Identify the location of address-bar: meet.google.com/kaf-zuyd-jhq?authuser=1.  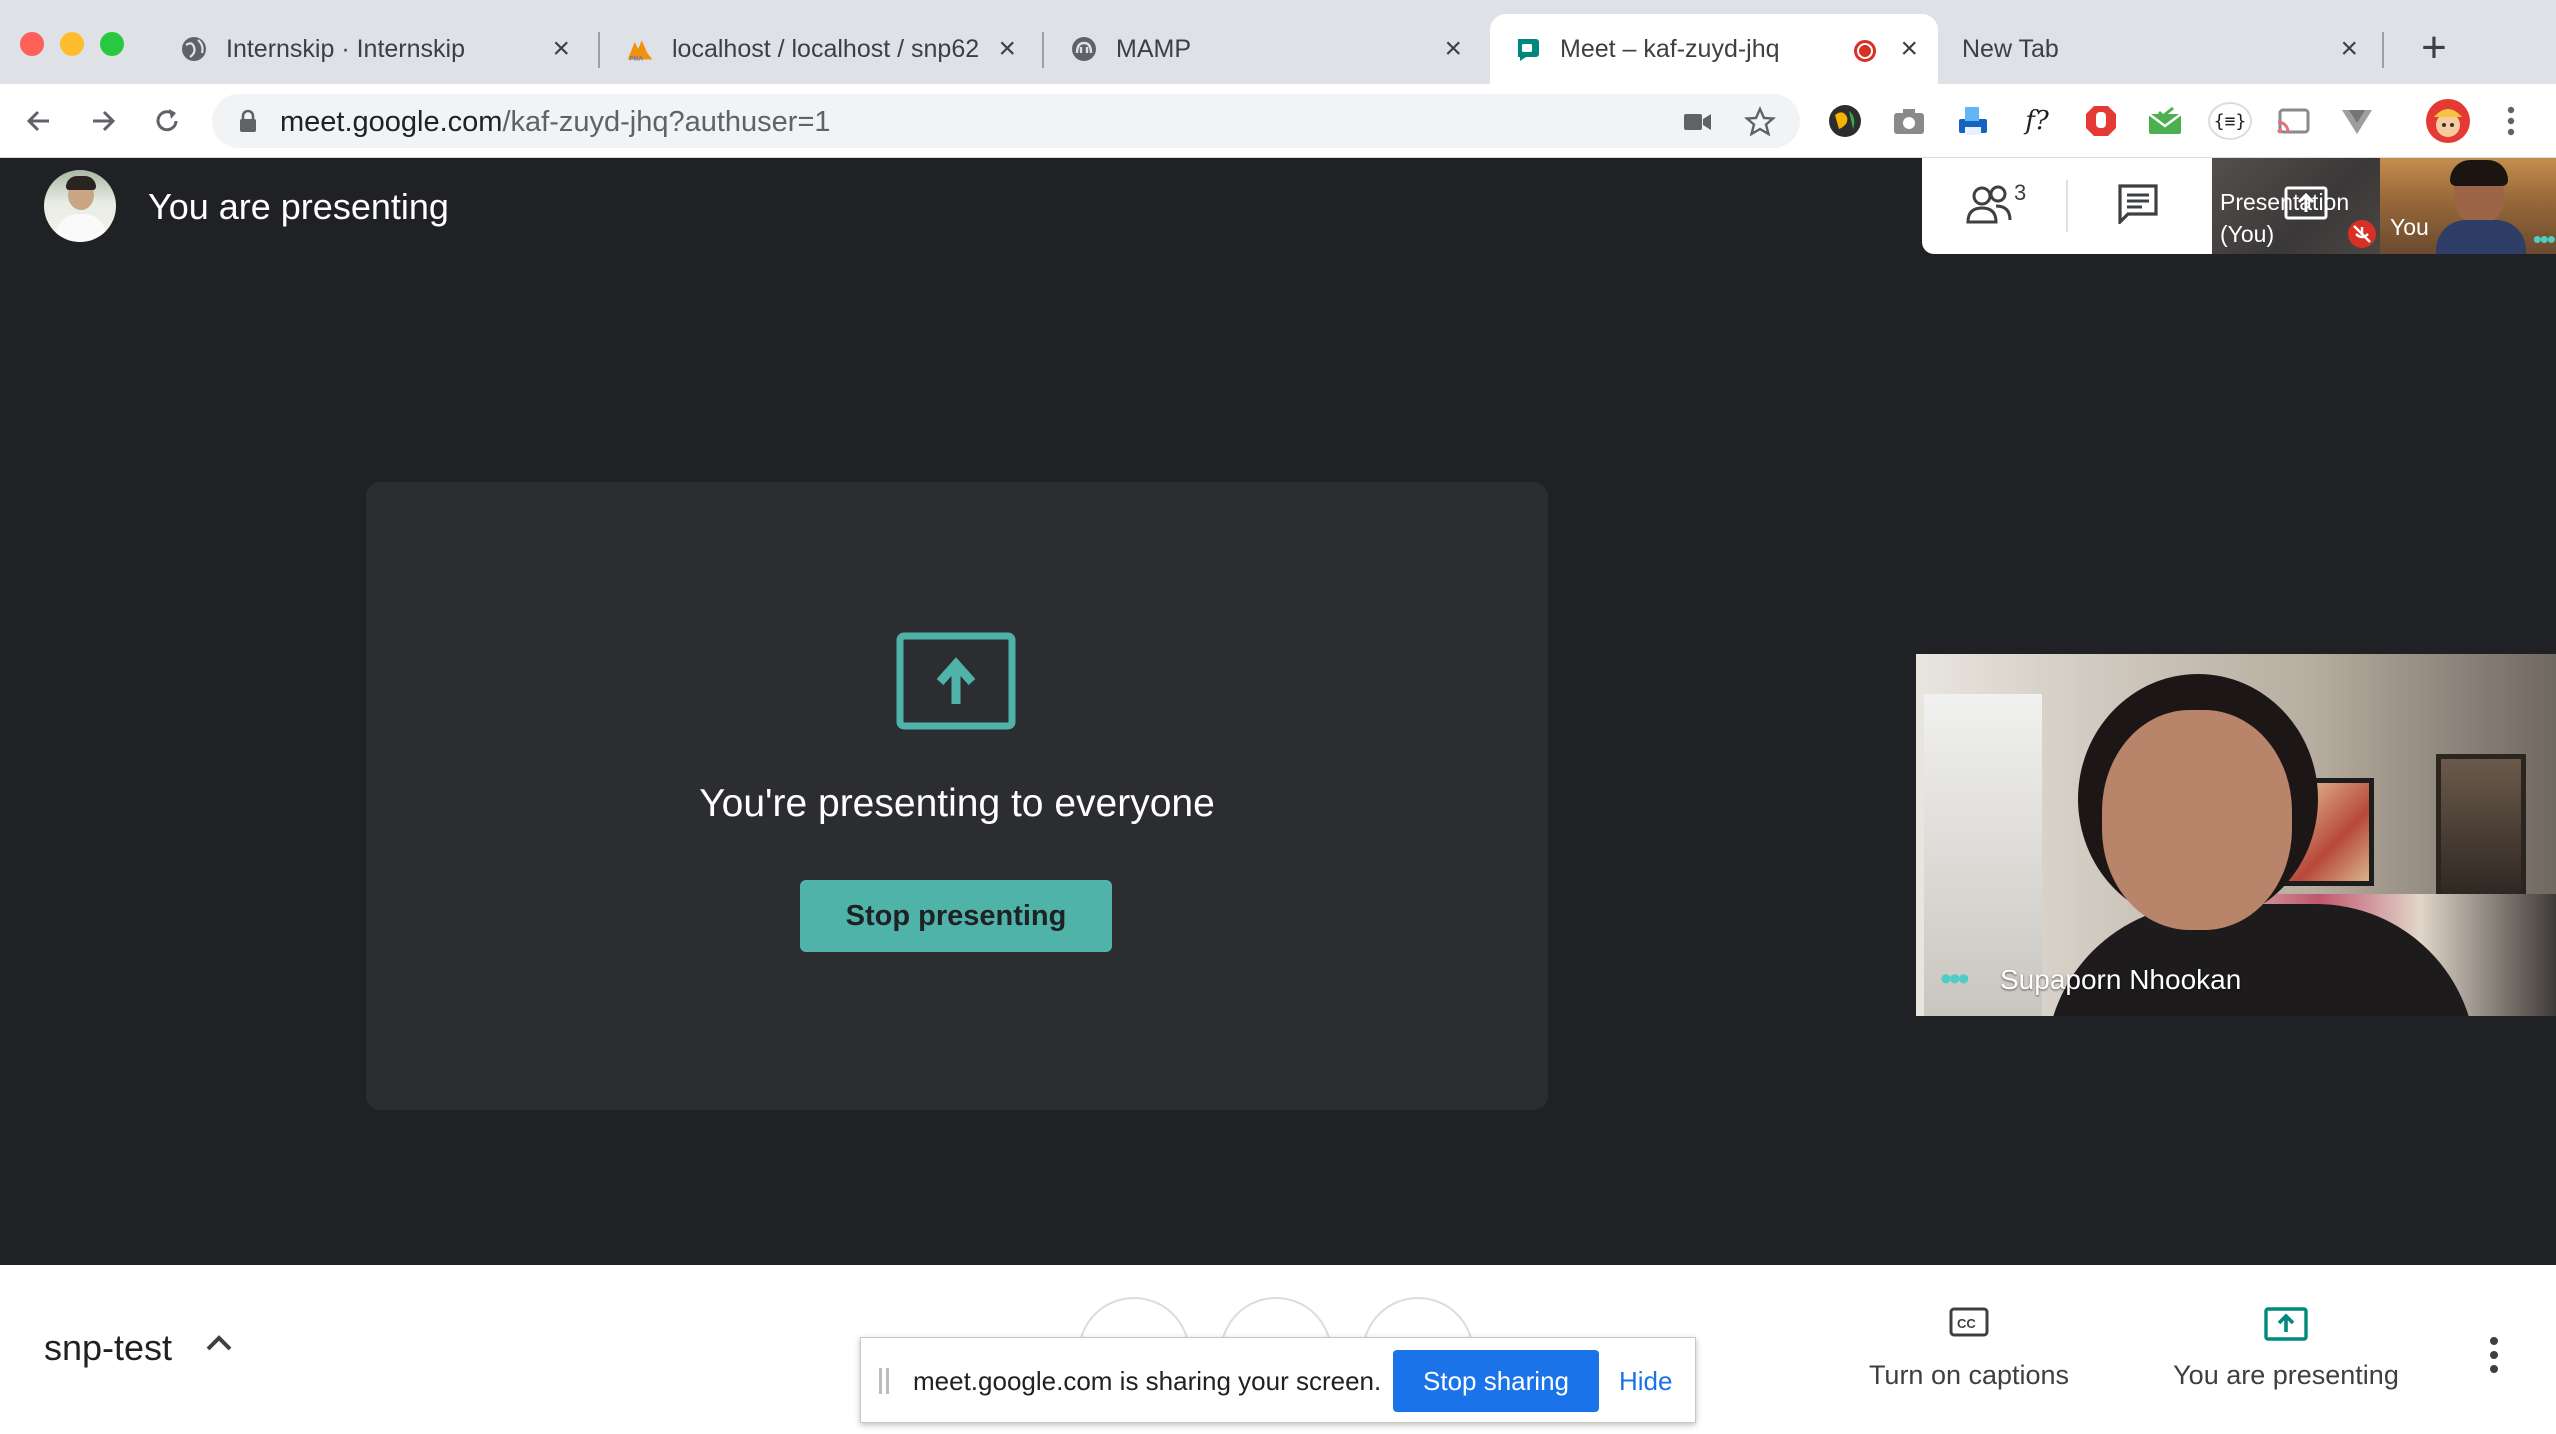
(1006, 121).